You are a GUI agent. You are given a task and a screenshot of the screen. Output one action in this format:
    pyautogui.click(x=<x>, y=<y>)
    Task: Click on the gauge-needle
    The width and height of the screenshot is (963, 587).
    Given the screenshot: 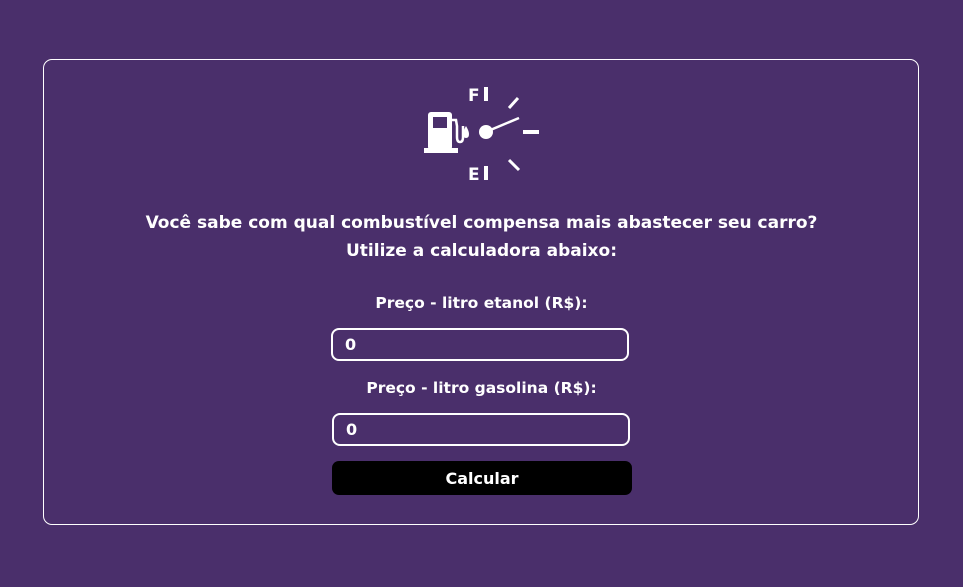 What is the action you would take?
    pyautogui.click(x=503, y=124)
    